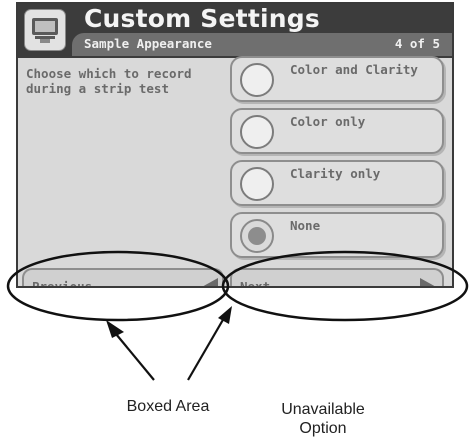 The height and width of the screenshot is (445, 470). I want to click on unavailable-option-caption: Unavailable Option, so click(323, 419).